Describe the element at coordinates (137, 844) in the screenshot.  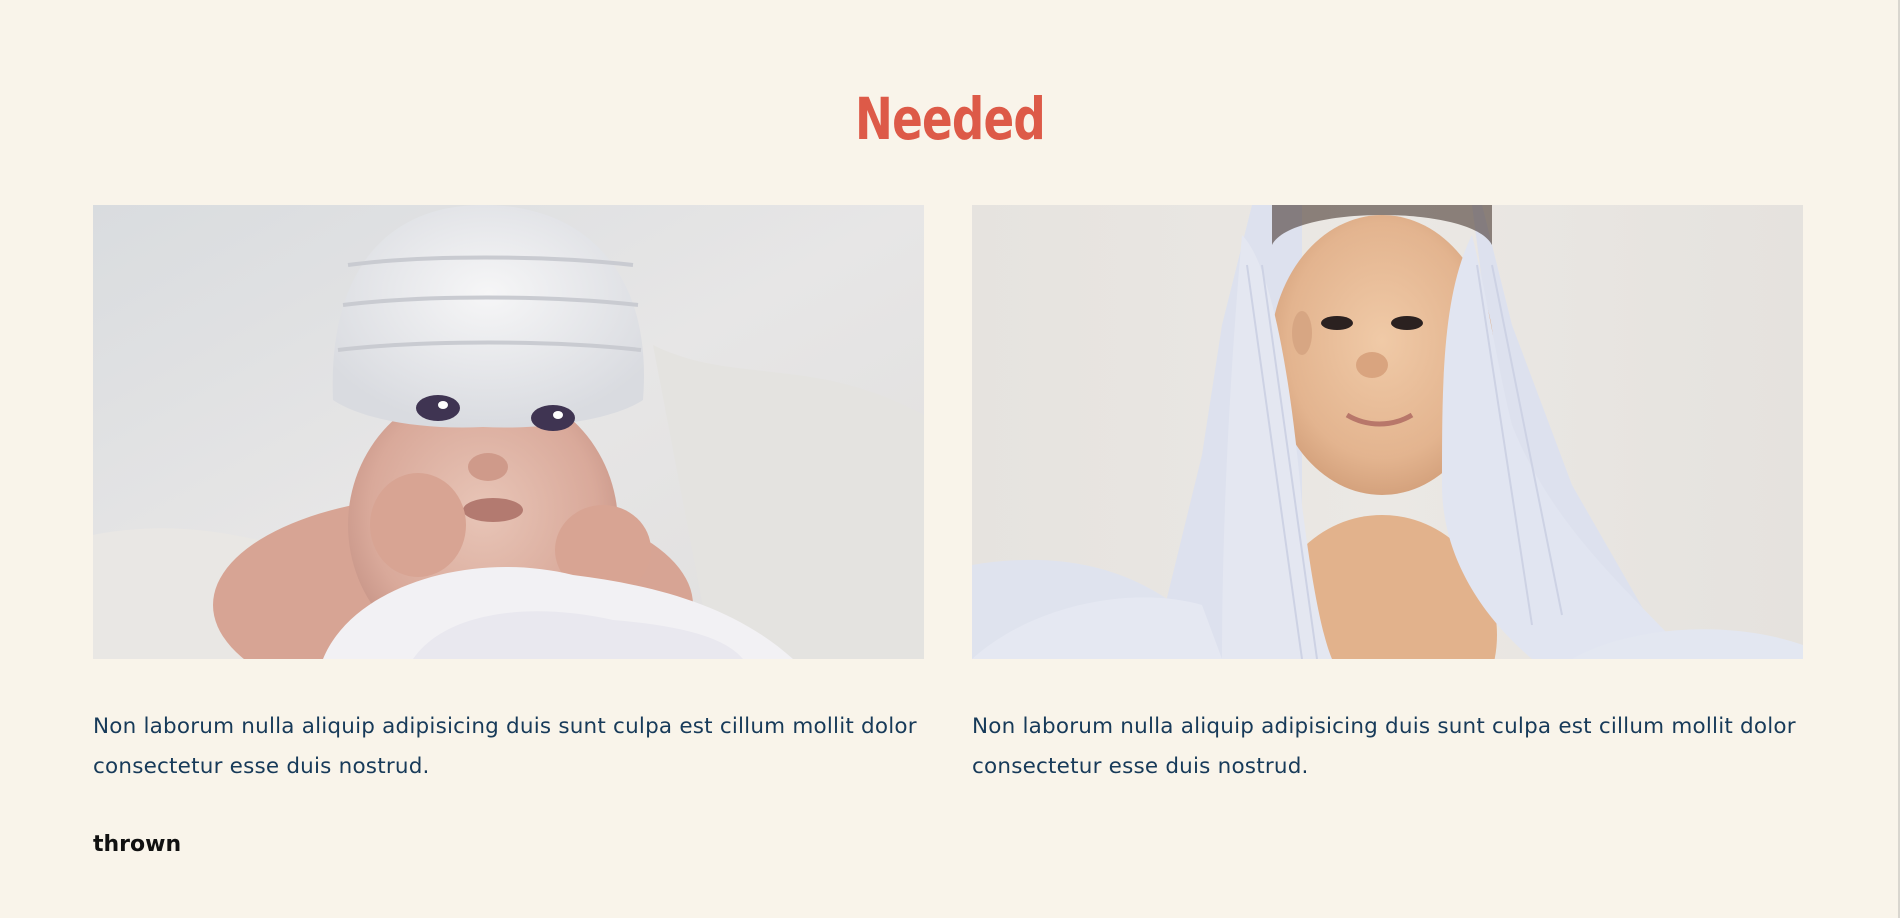
I see `footer-label: thrown` at that location.